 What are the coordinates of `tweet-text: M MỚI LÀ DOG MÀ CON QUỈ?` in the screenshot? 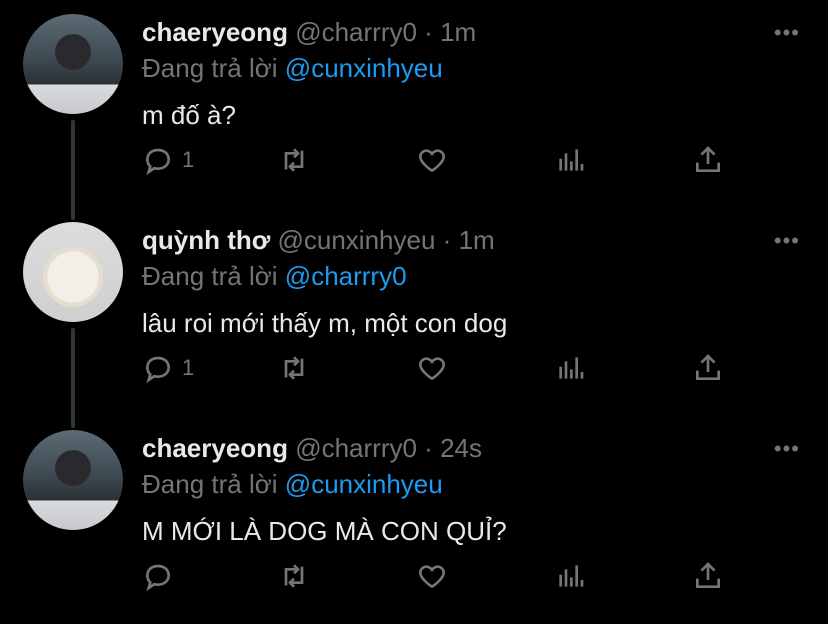 It's located at (324, 531).